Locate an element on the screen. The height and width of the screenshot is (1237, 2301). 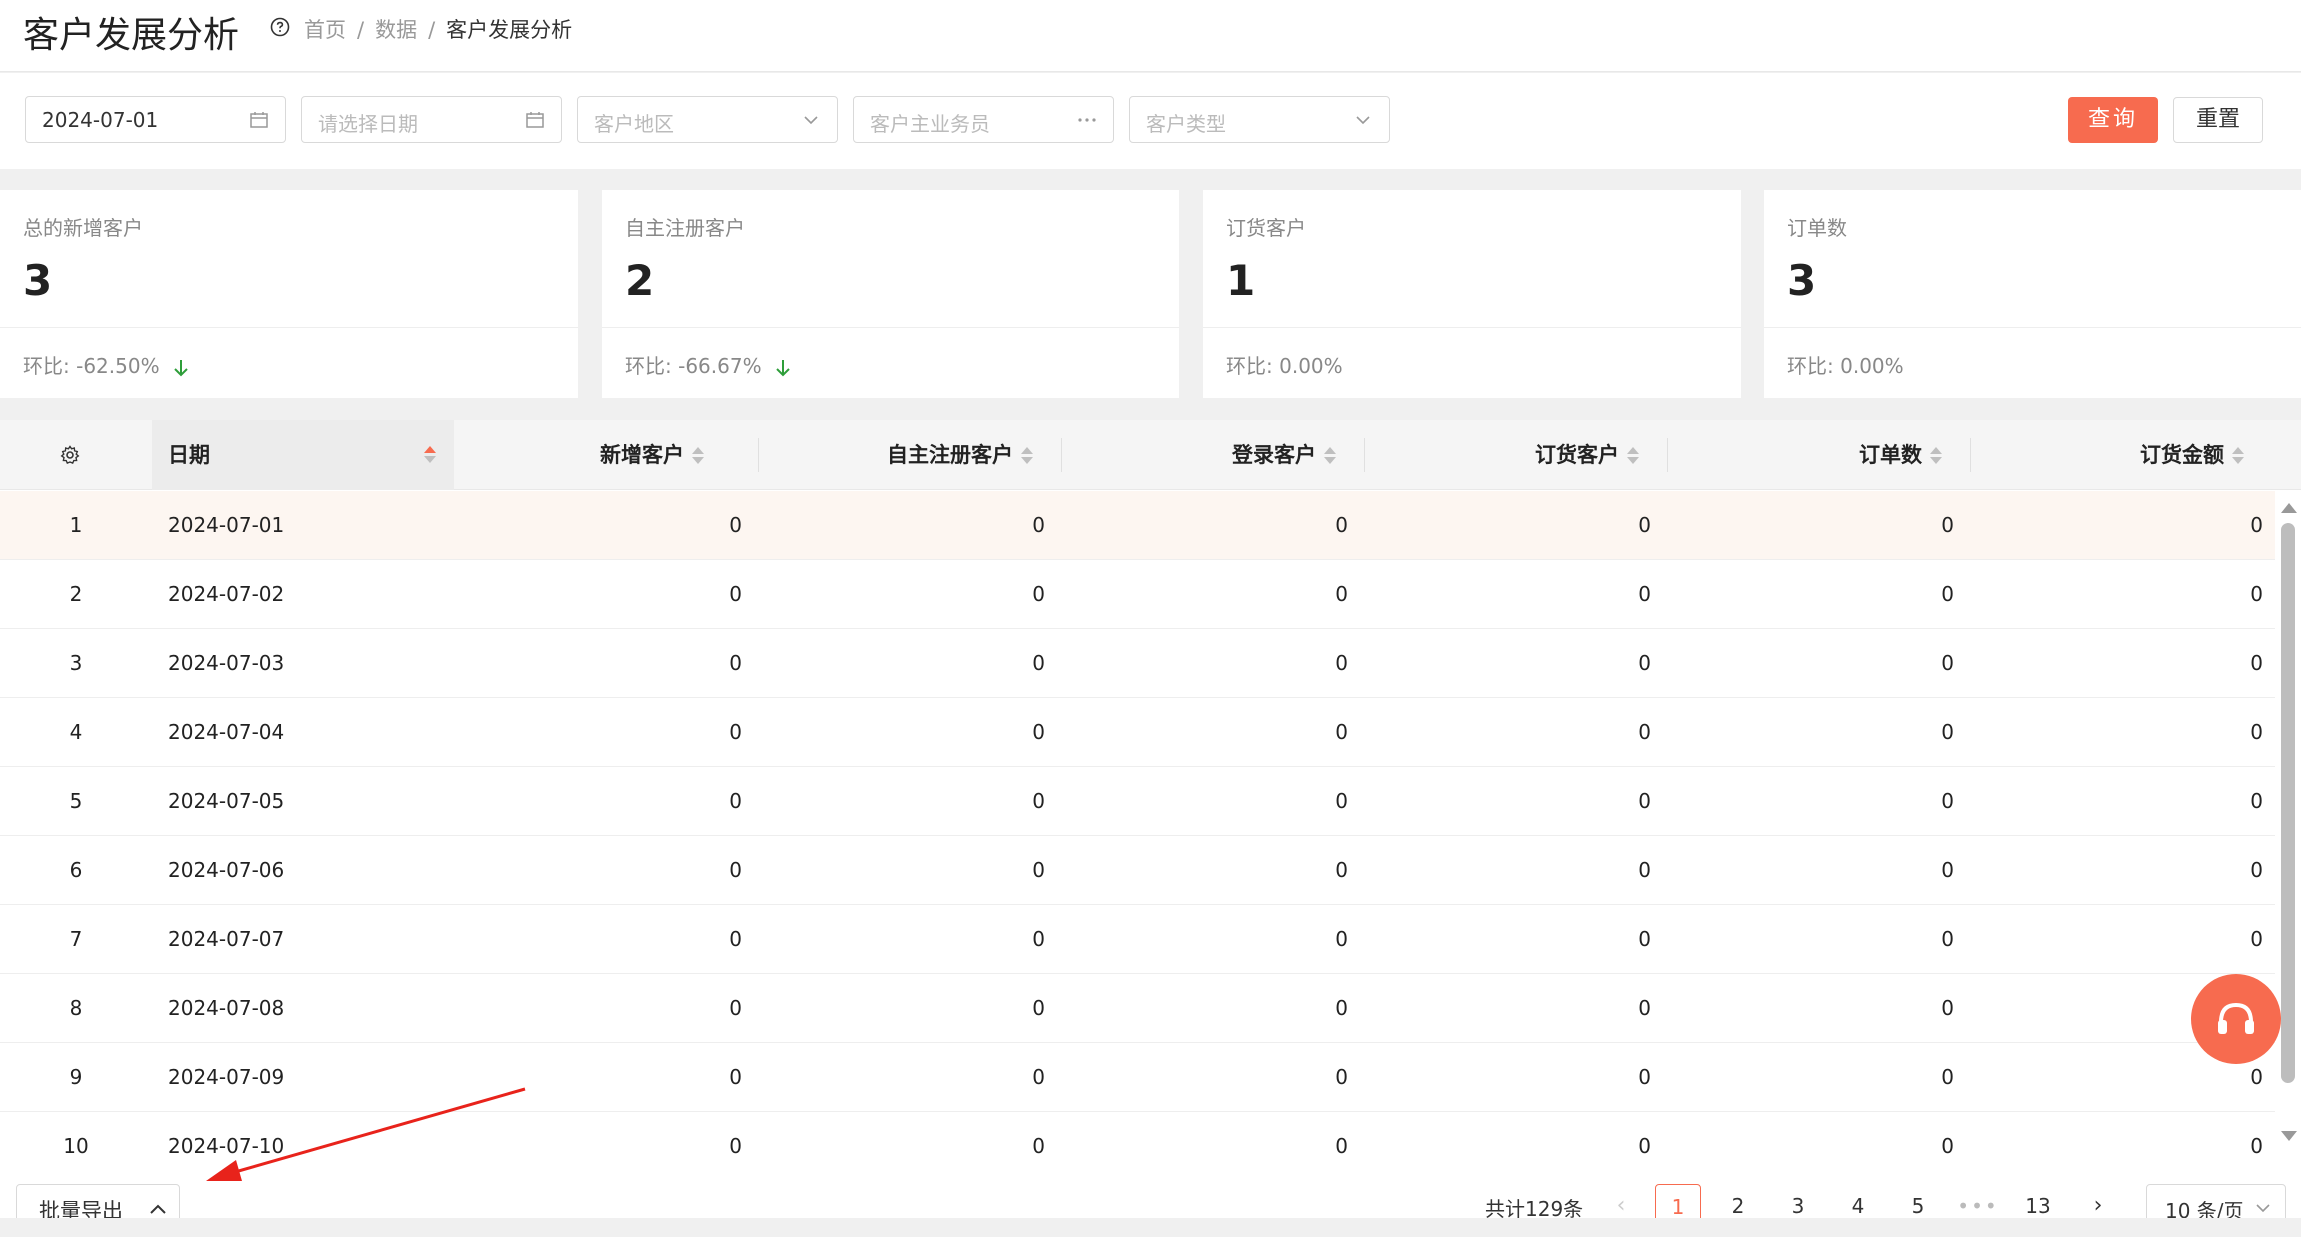
stat-label: 总的新增客户 is located at coordinates (83, 228).